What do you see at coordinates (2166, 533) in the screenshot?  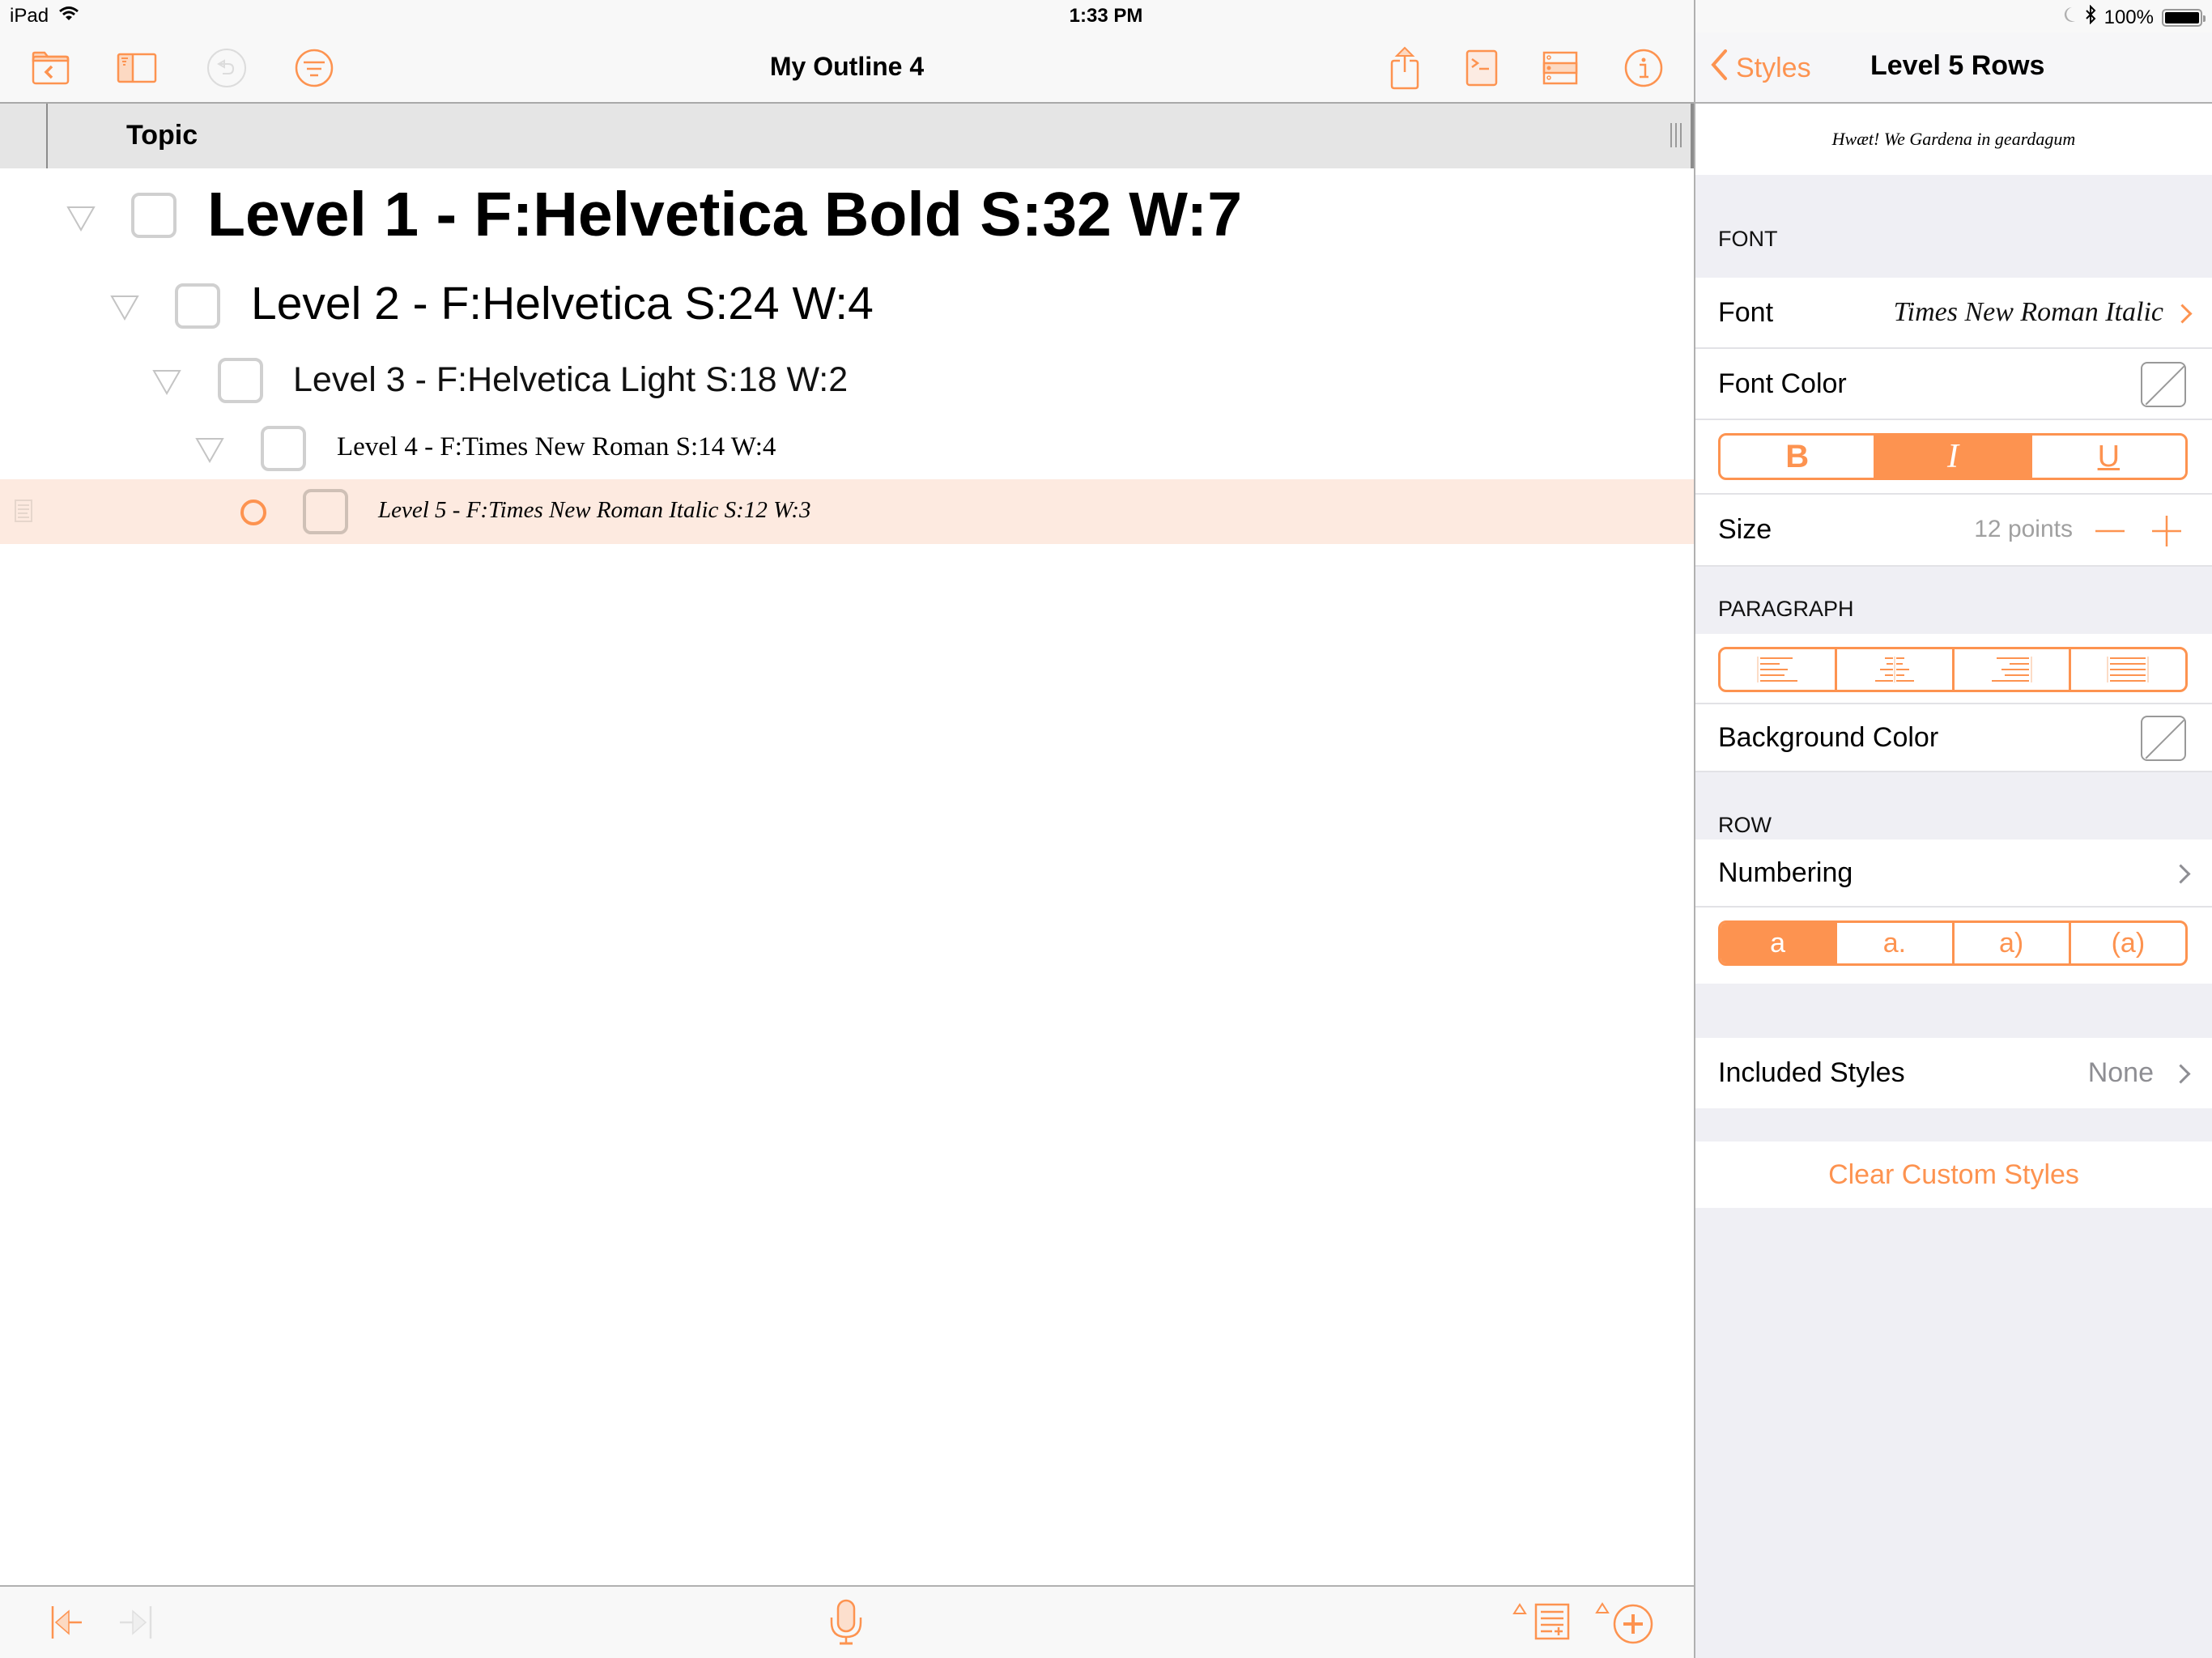 I see `increase-size-button` at bounding box center [2166, 533].